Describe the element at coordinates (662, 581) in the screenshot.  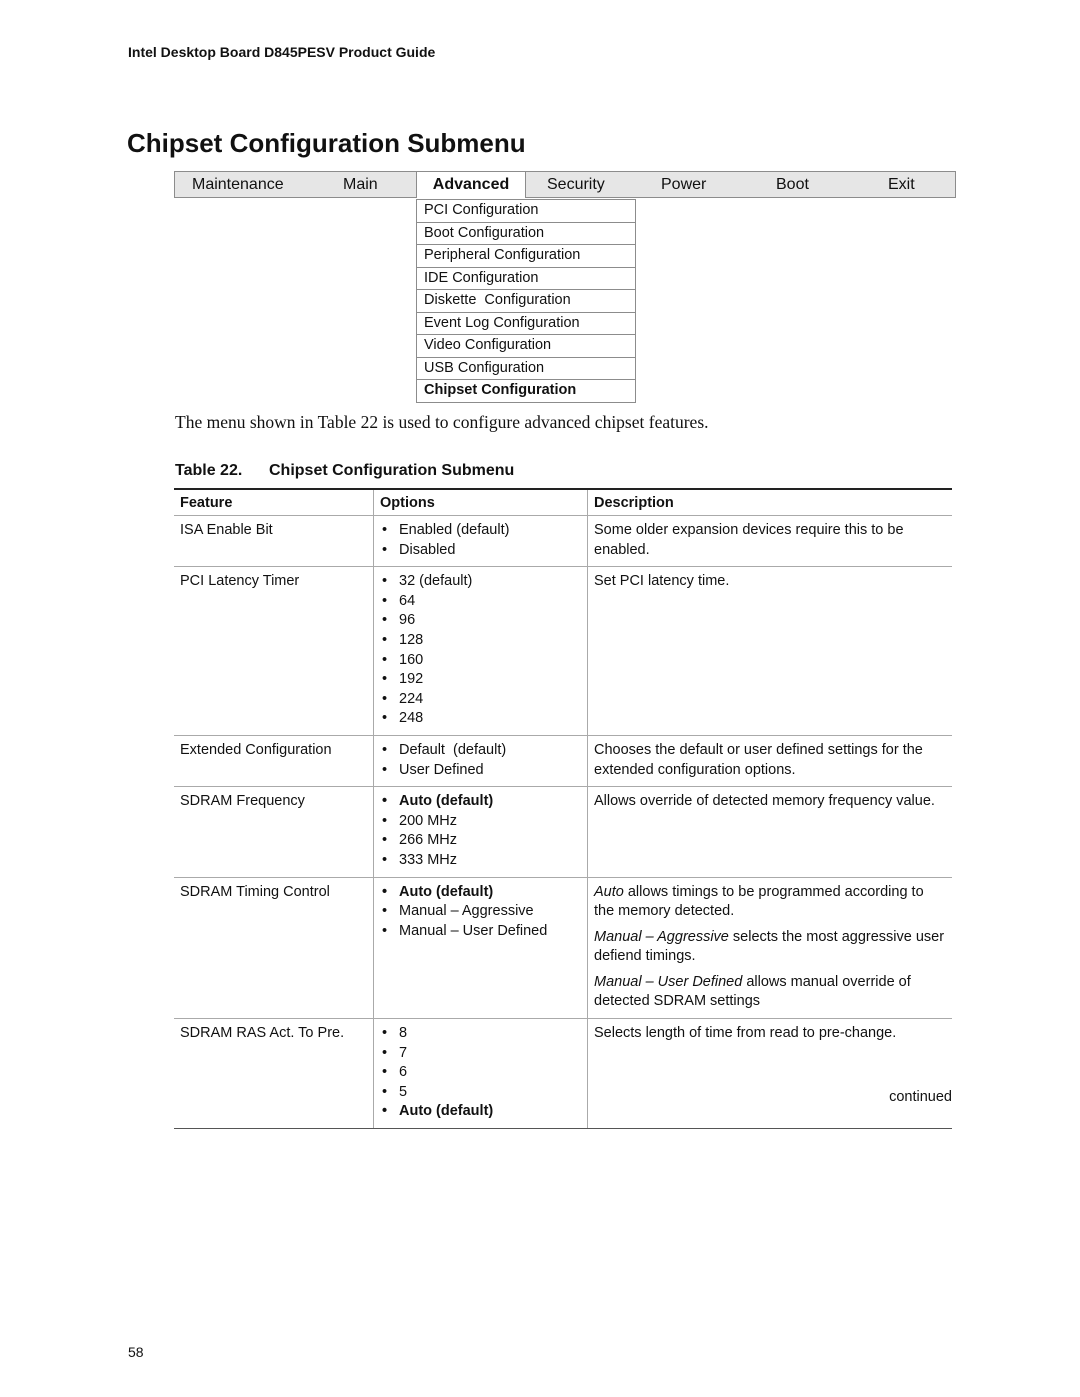
I see `description-text: Set PCI latency time.` at that location.